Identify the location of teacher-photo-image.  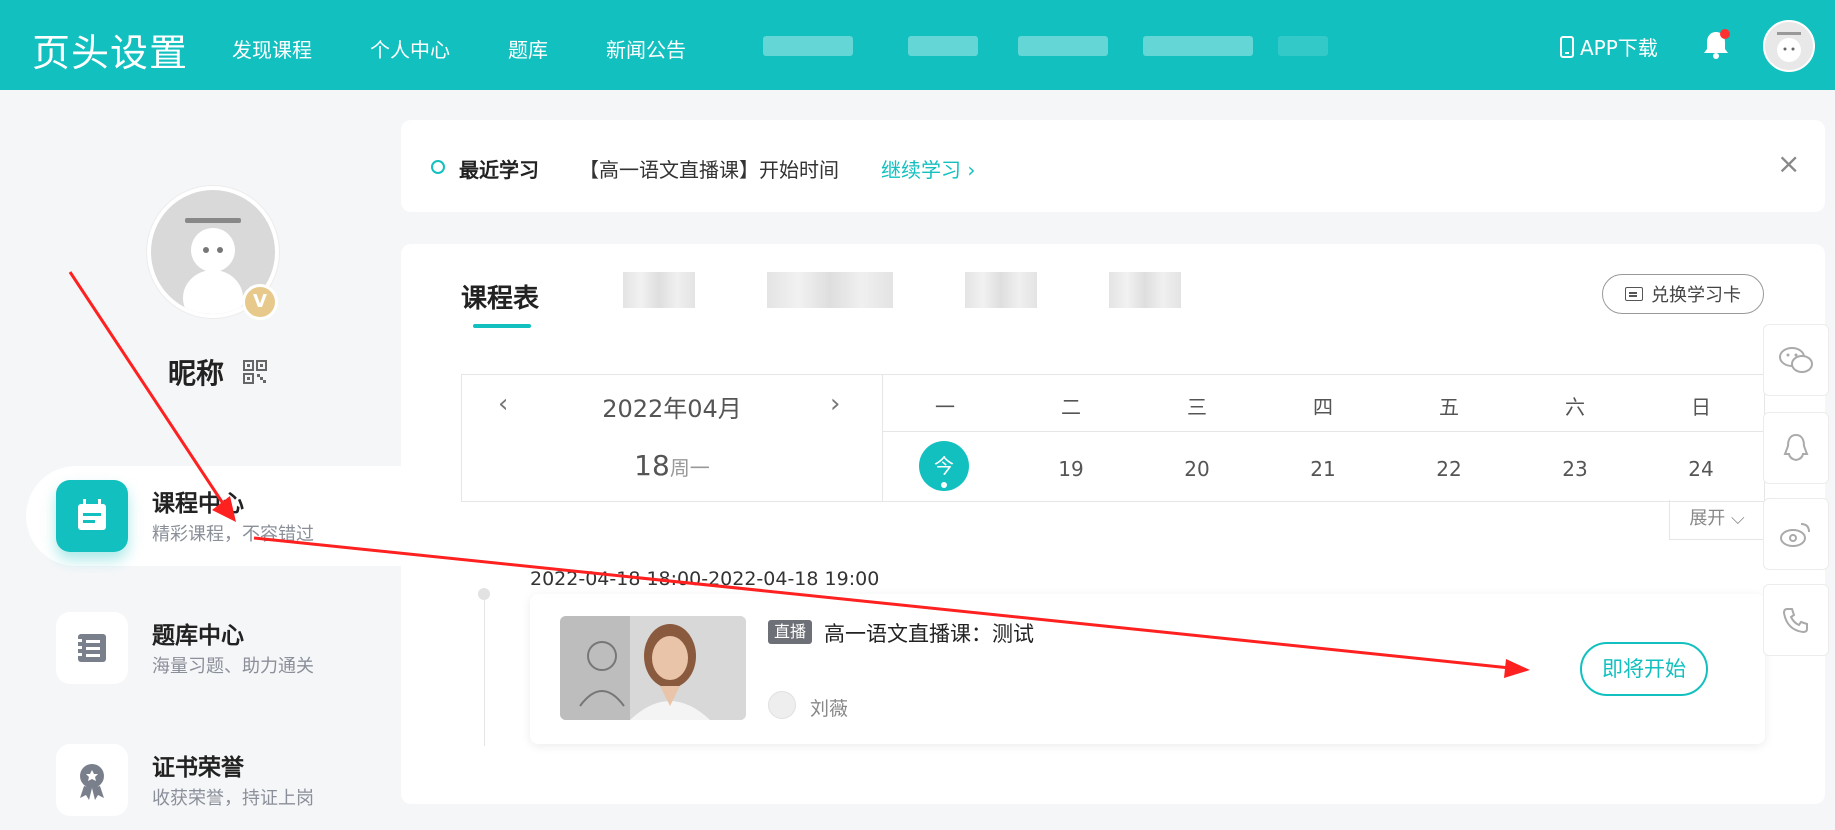
(653, 668).